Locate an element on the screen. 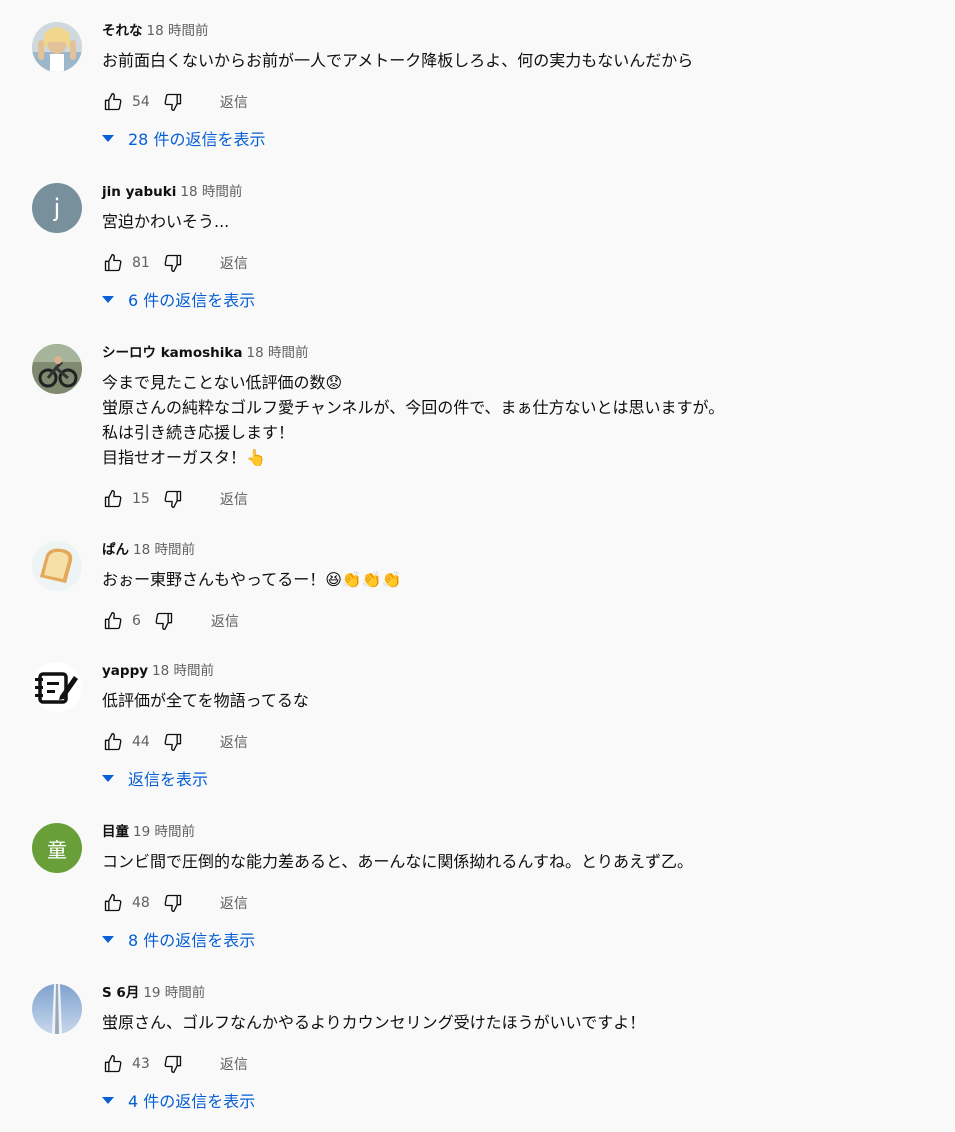 The height and width of the screenshot is (1132, 955). comment-text: 低評価が全てを物語ってるな is located at coordinates (518, 700).